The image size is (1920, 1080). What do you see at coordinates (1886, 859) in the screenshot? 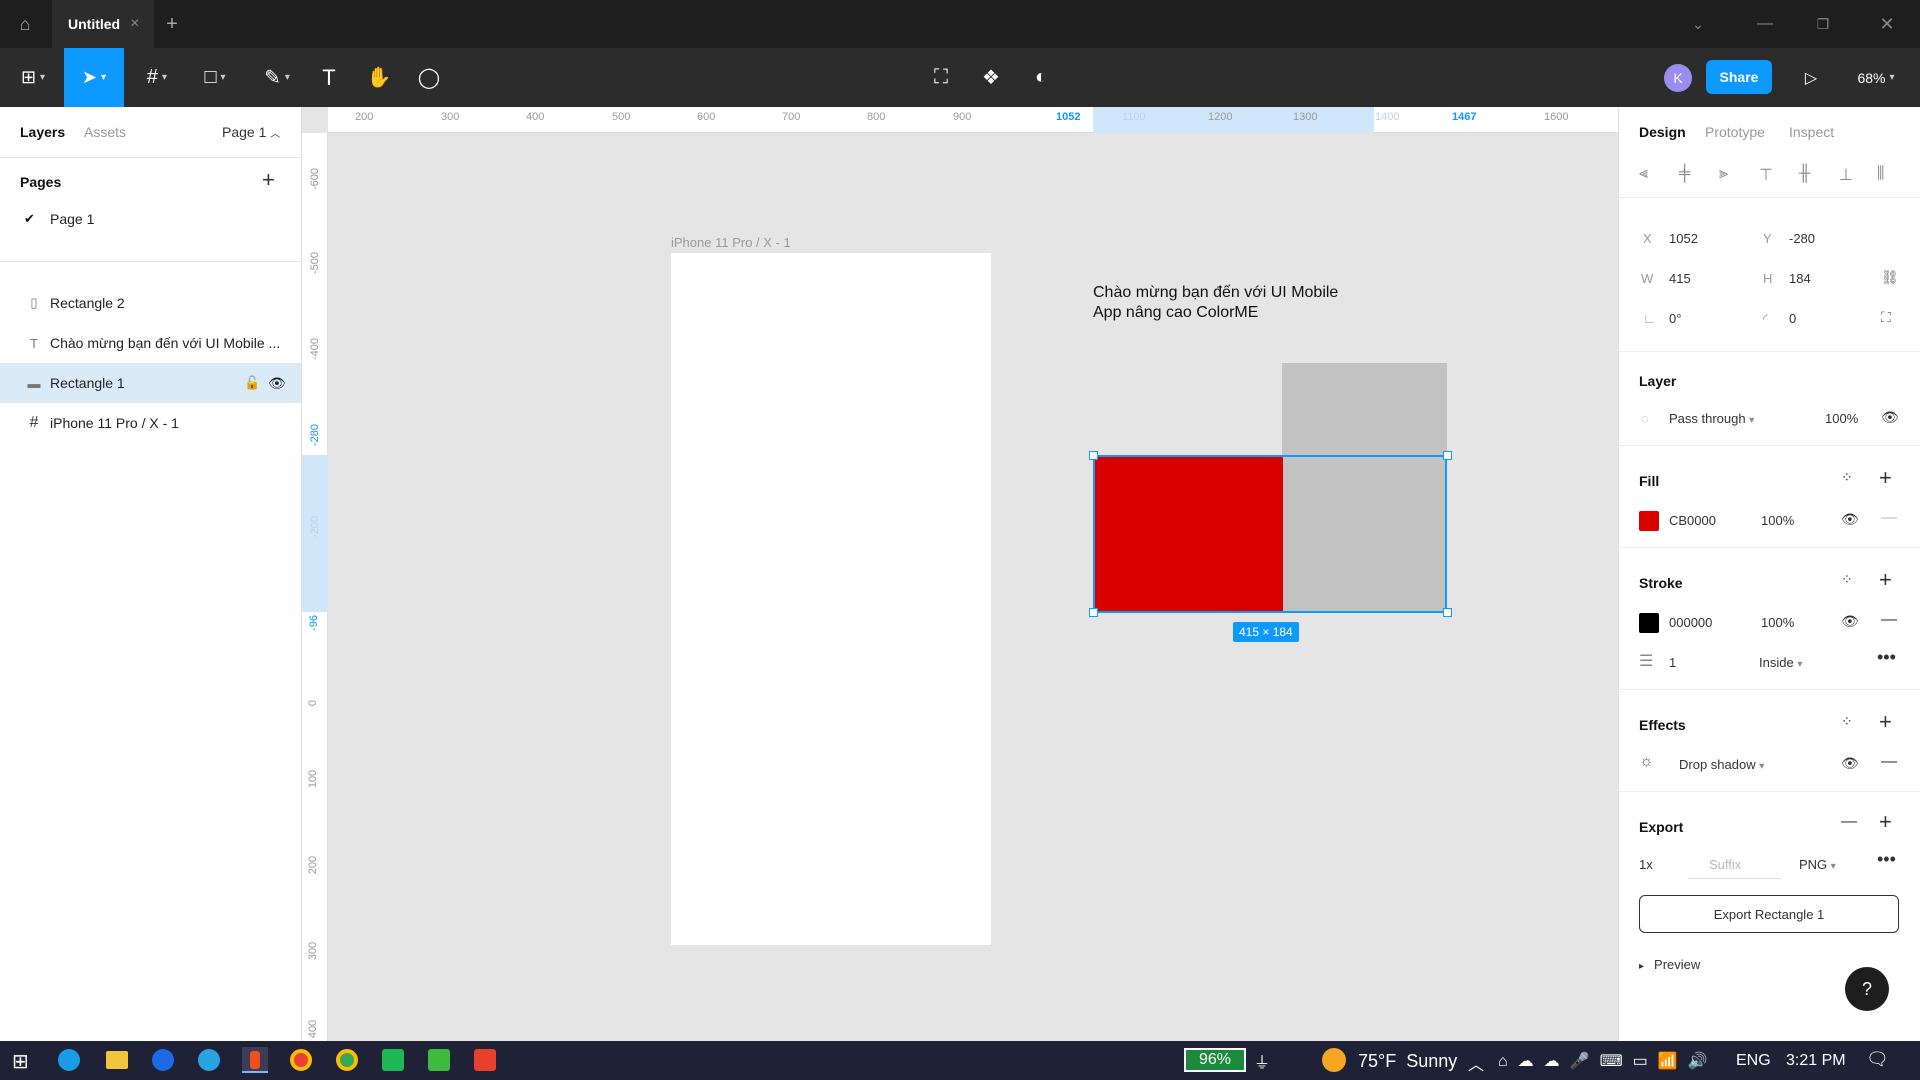
I see `more-icon: •••` at bounding box center [1886, 859].